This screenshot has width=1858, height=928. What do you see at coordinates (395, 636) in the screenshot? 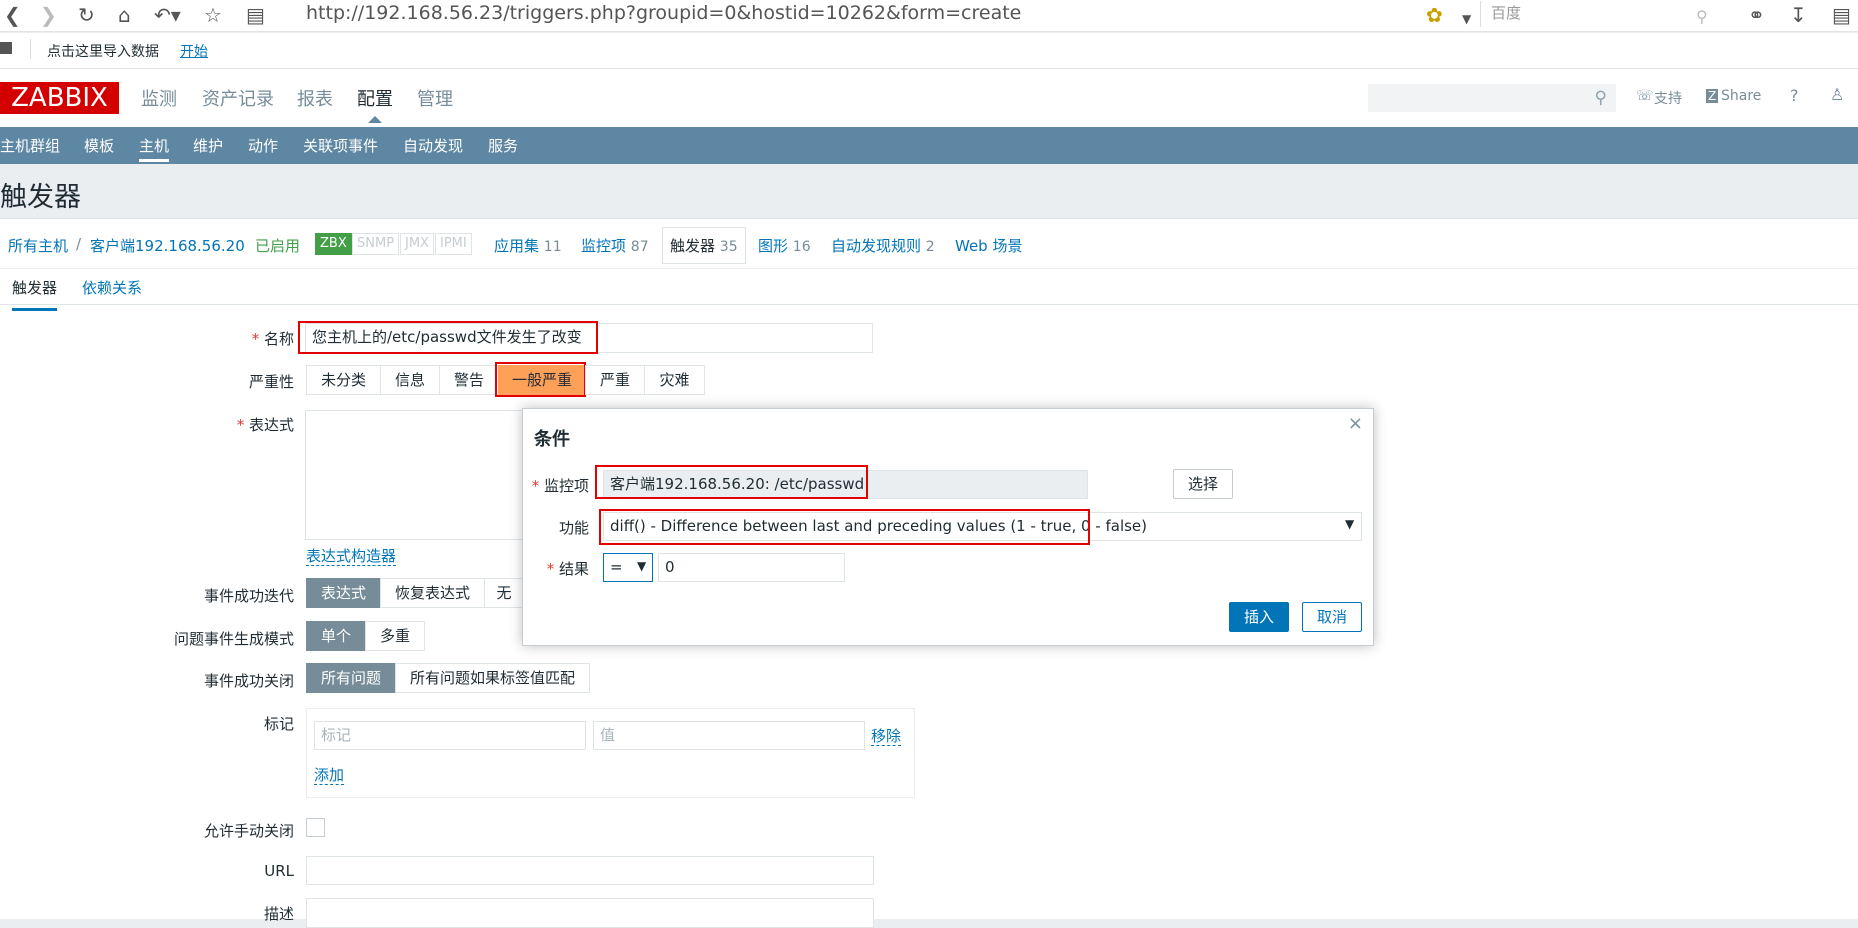
I see `problem-mode-multiple: 多重` at bounding box center [395, 636].